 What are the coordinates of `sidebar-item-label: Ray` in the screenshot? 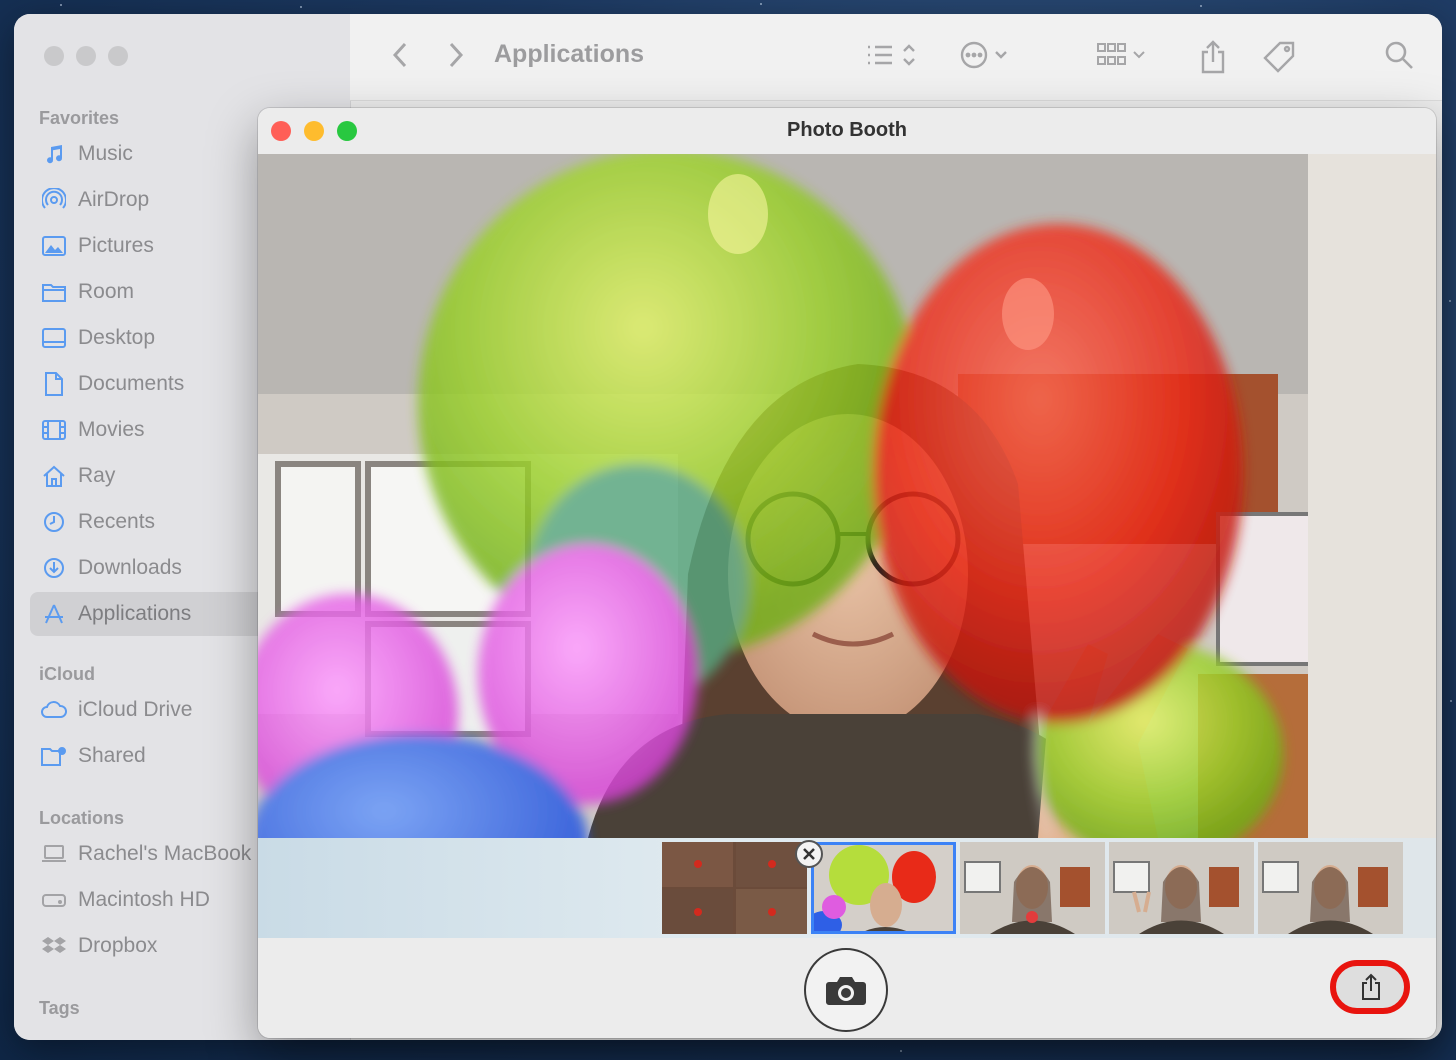 It's located at (97, 475).